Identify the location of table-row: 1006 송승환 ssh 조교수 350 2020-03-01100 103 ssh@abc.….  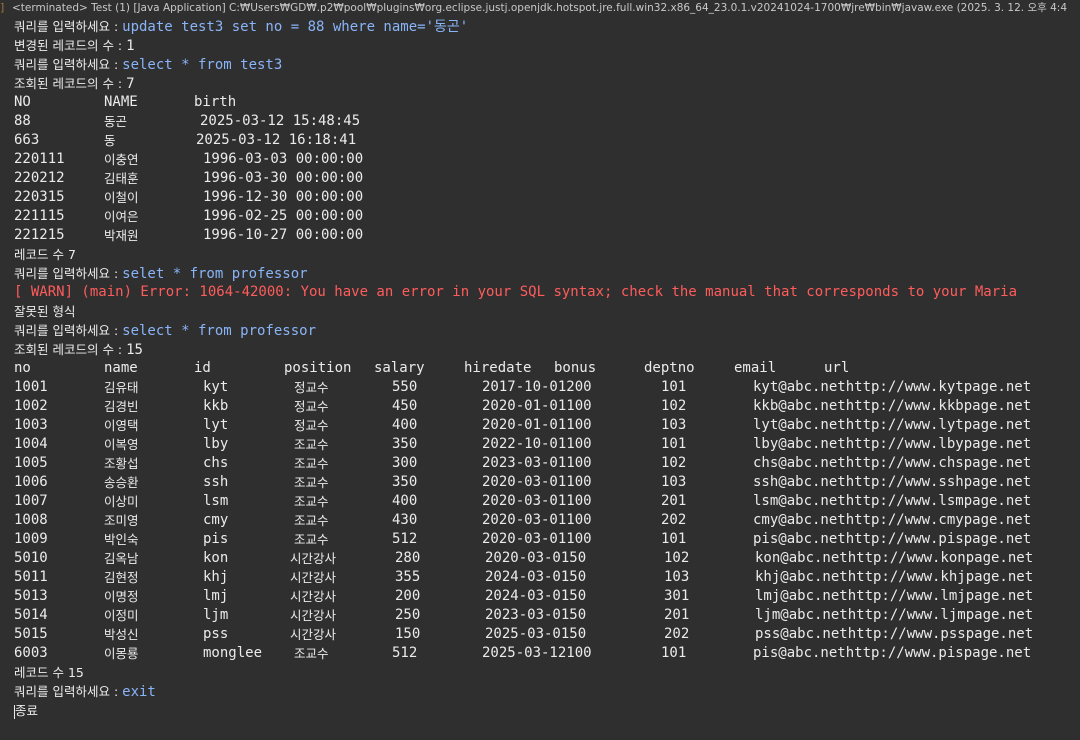
(547, 482).